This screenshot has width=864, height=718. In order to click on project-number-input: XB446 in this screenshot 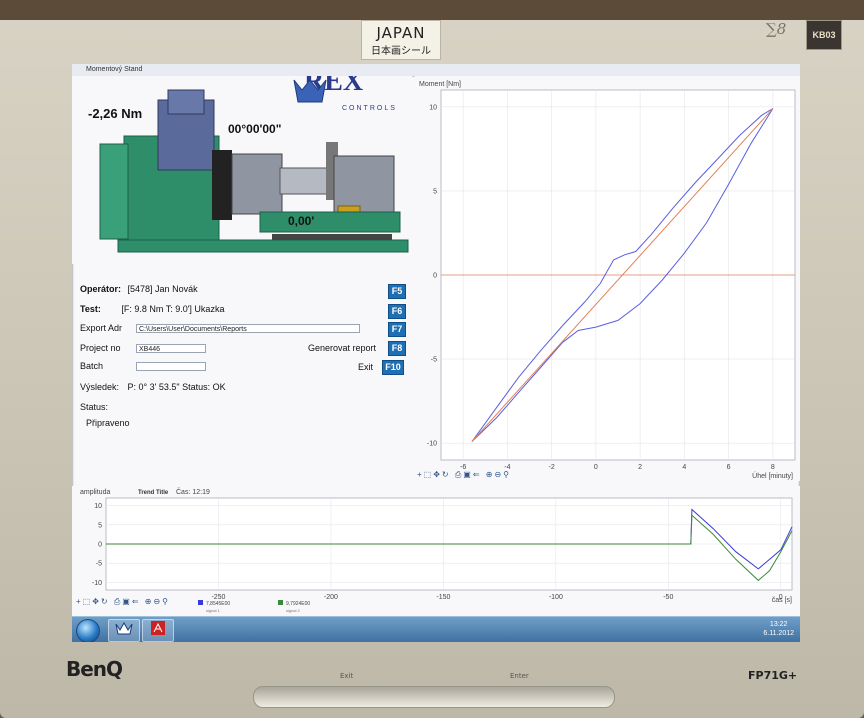, I will do `click(171, 348)`.